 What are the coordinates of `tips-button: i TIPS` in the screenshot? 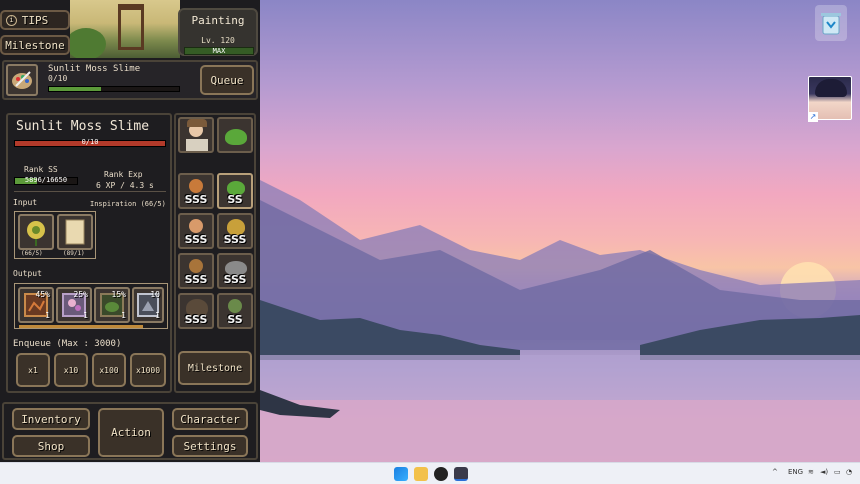 It's located at (35, 20).